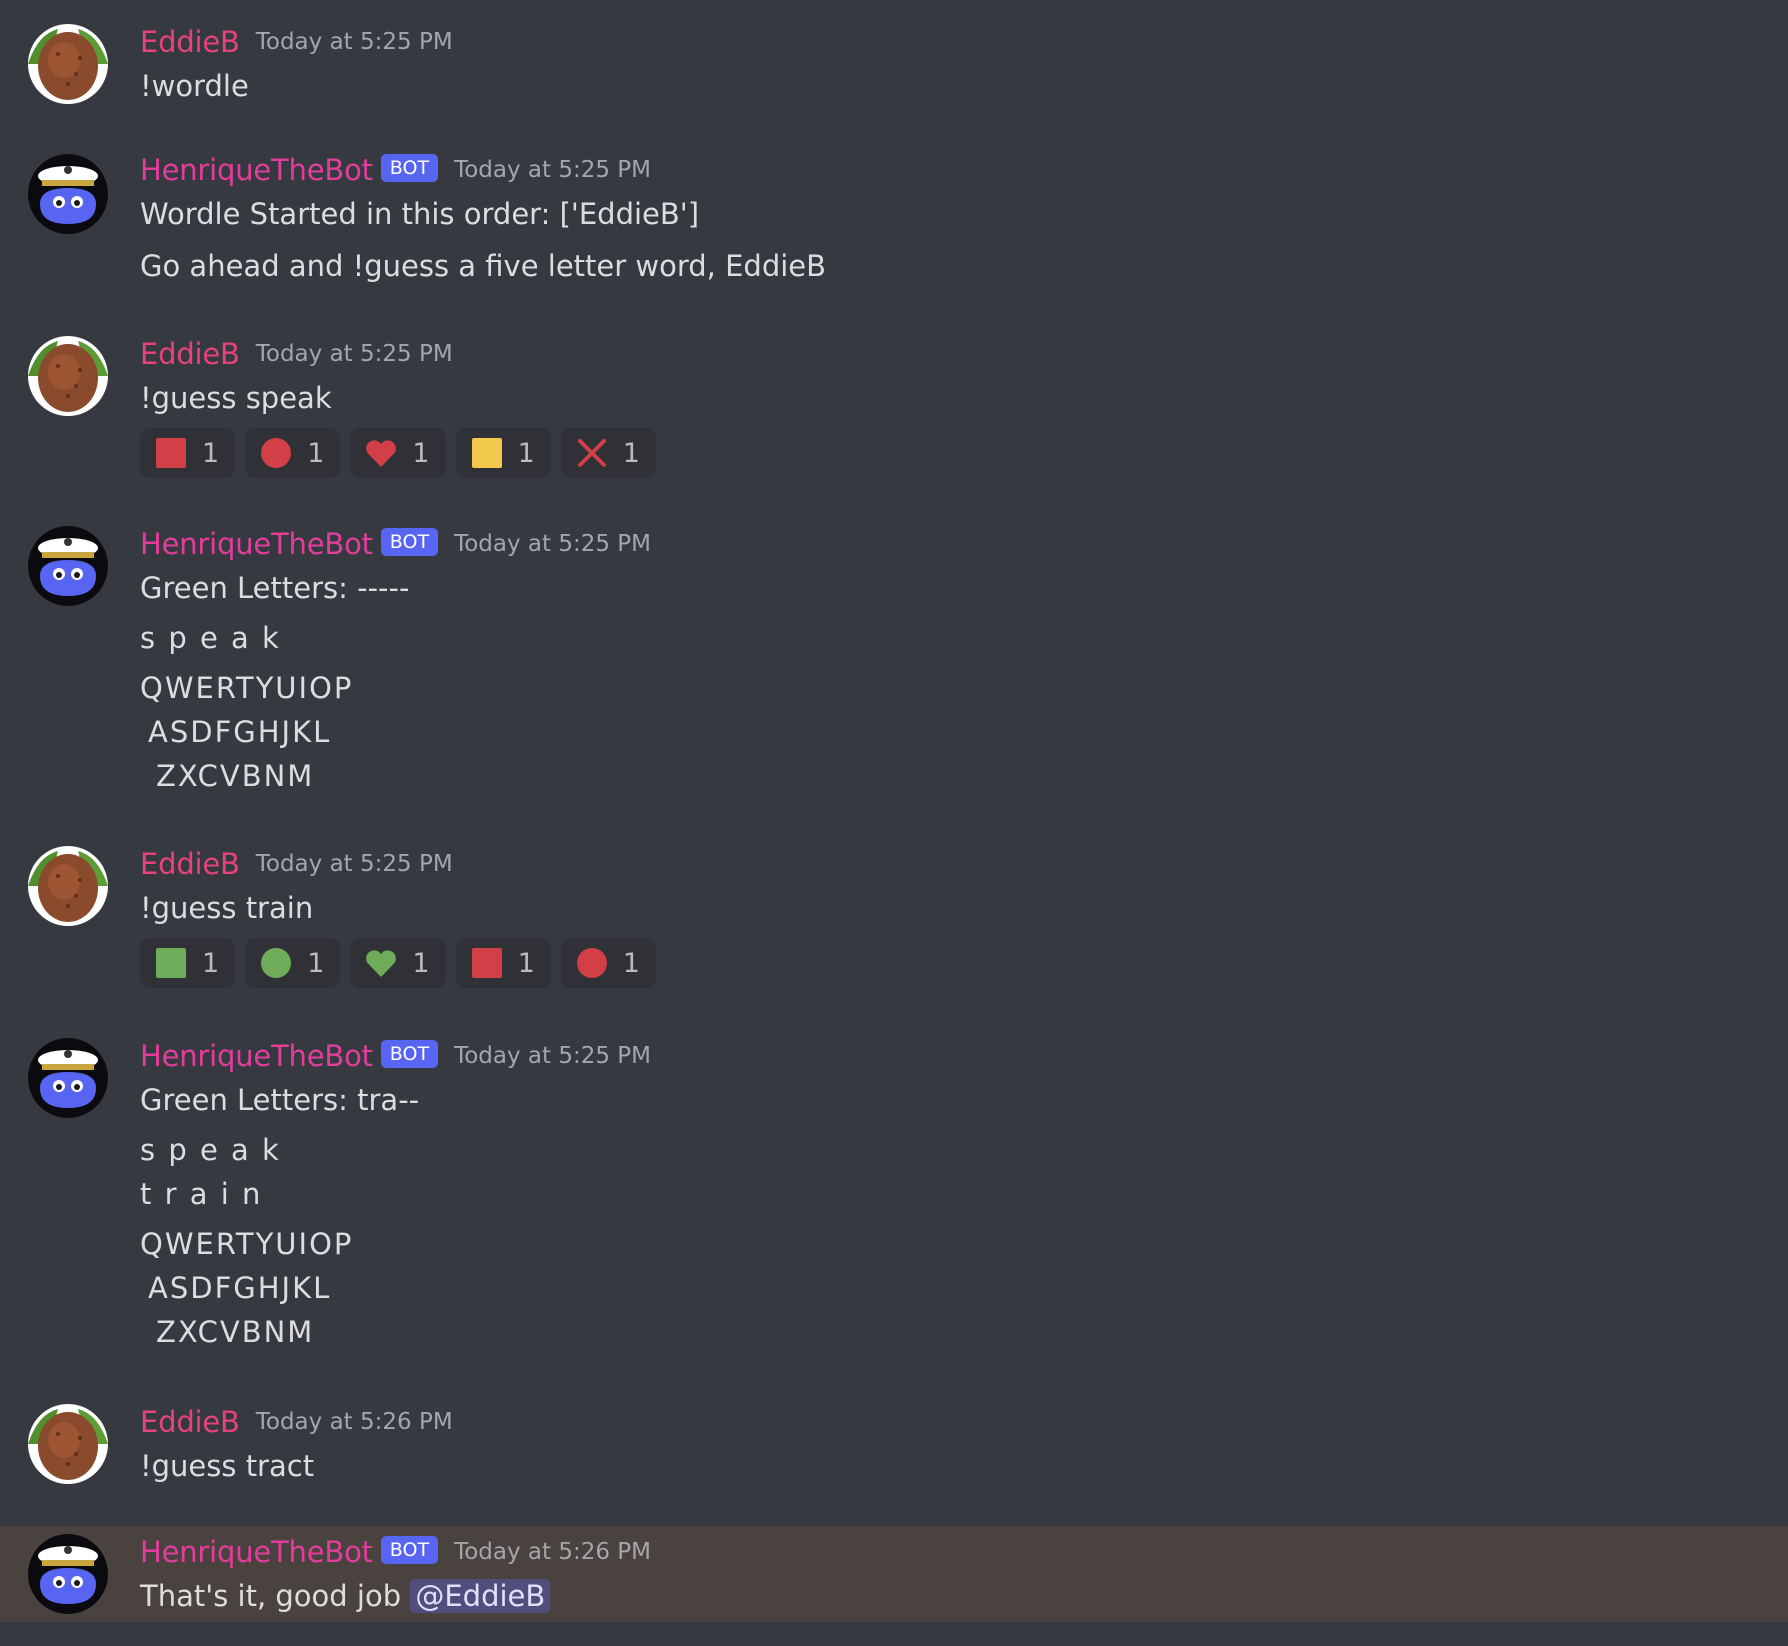 This screenshot has width=1788, height=1646. What do you see at coordinates (275, 588) in the screenshot?
I see `message-text: Green Letters: -----` at bounding box center [275, 588].